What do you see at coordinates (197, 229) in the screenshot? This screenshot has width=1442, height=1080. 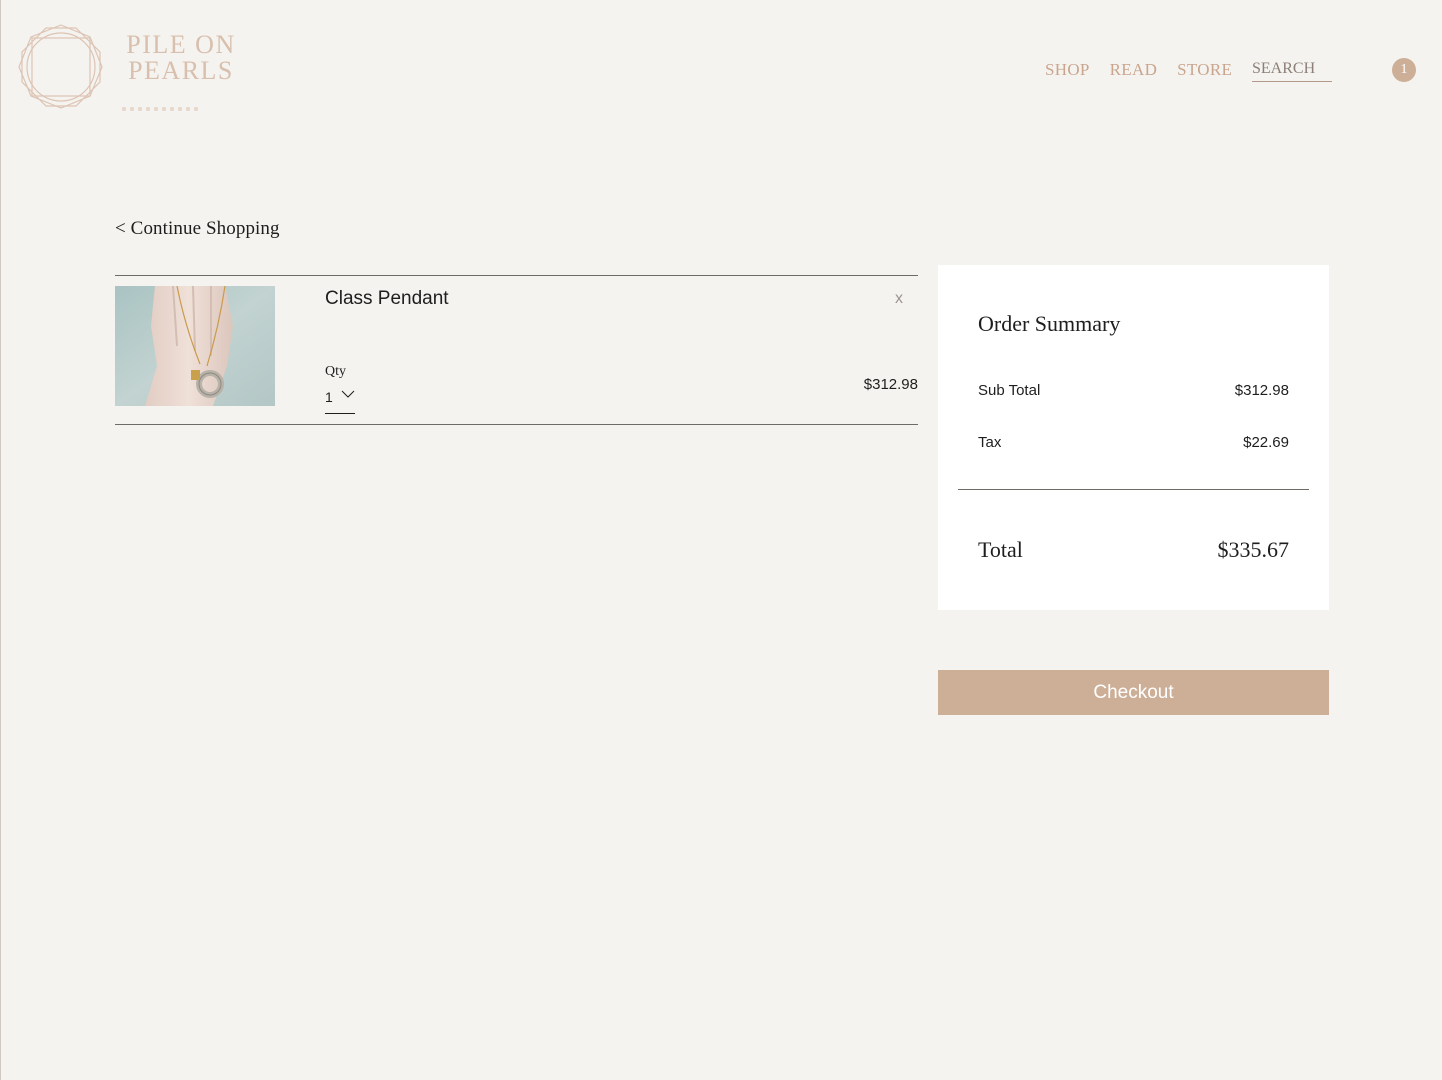 I see `continue-shopping-link: < Continue Shopping` at bounding box center [197, 229].